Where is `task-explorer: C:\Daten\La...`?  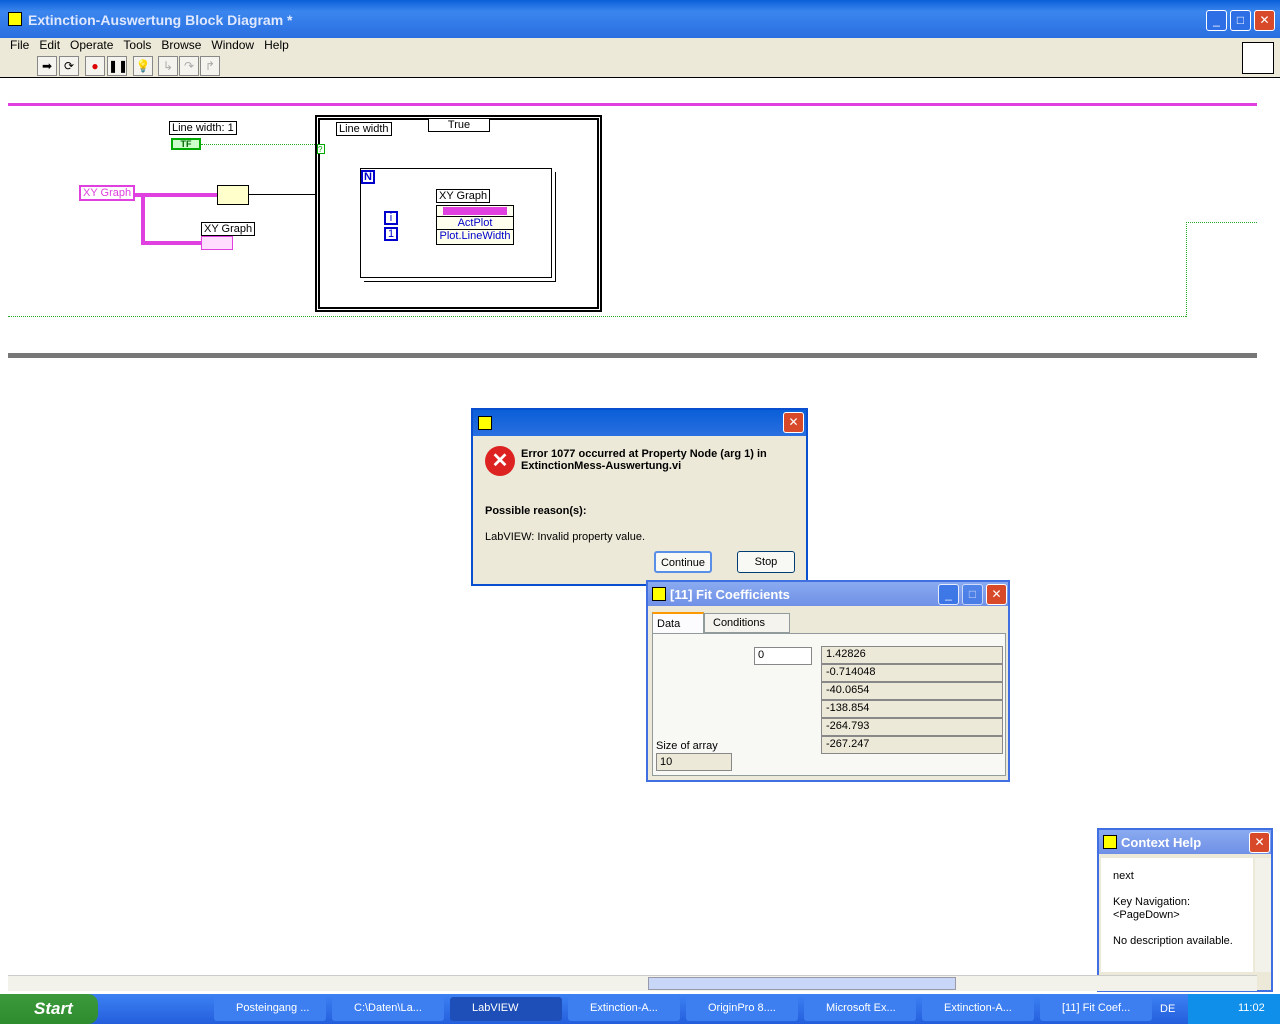 task-explorer: C:\Daten\La... is located at coordinates (388, 1009).